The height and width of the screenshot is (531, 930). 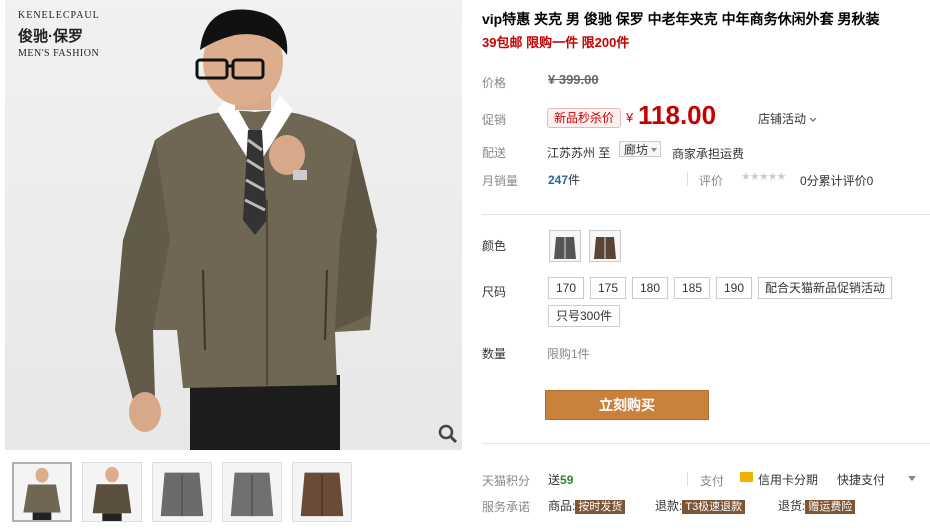 What do you see at coordinates (861, 479) in the screenshot?
I see `quick-pay: 快捷支付` at bounding box center [861, 479].